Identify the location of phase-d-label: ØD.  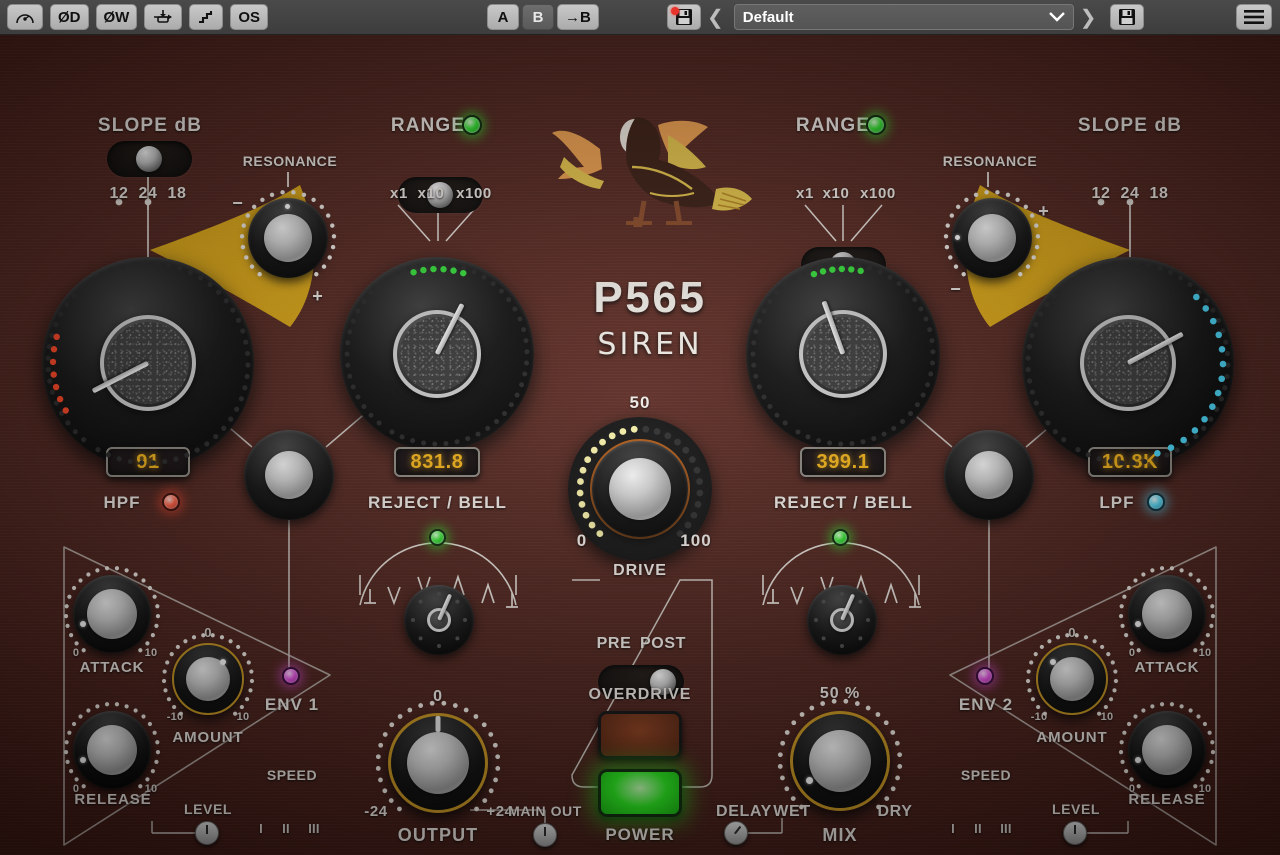
(69, 17).